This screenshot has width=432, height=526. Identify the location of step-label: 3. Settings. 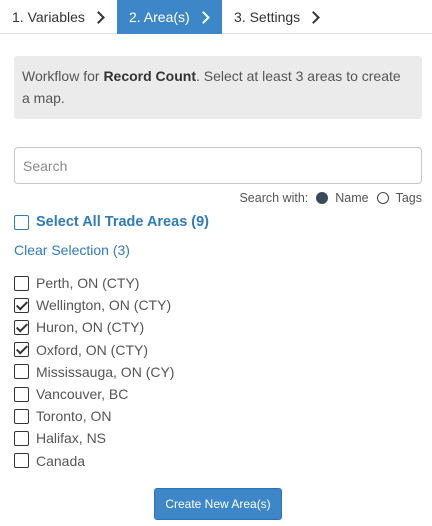
(267, 17).